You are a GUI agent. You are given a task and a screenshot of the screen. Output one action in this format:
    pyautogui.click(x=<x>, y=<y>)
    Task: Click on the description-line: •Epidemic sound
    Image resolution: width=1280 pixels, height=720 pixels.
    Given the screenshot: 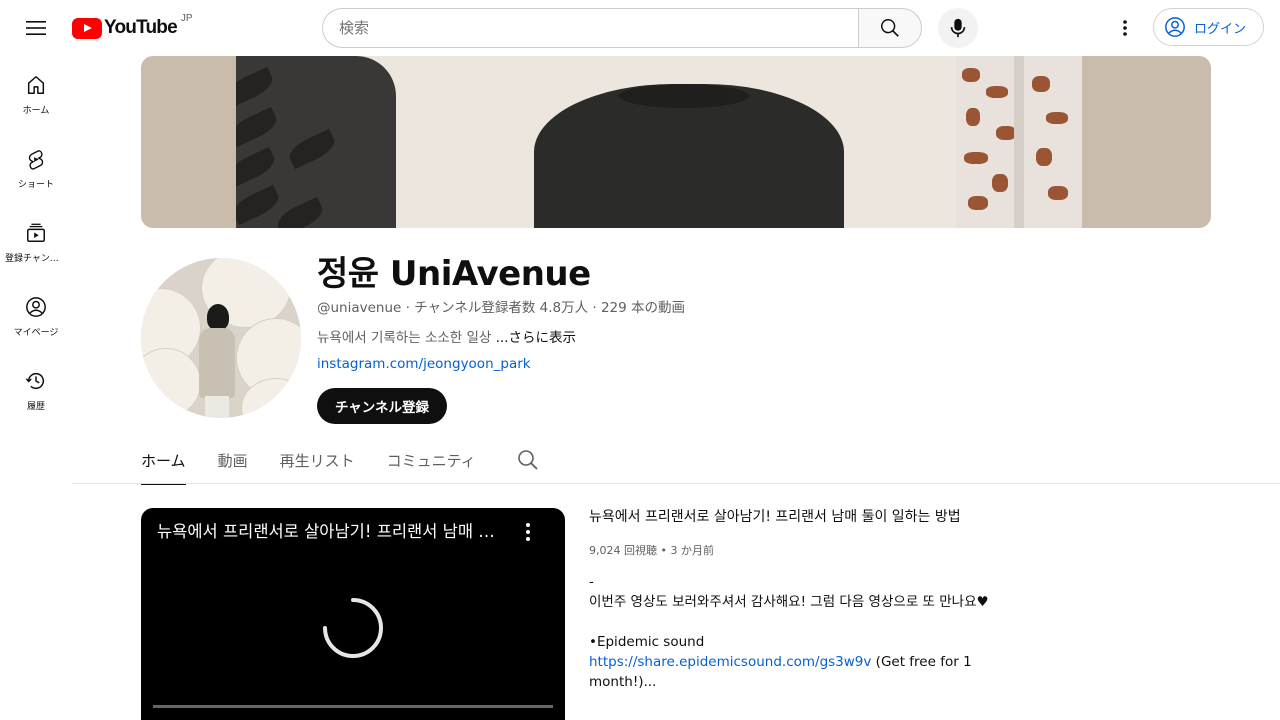 What is the action you would take?
    pyautogui.click(x=647, y=642)
    